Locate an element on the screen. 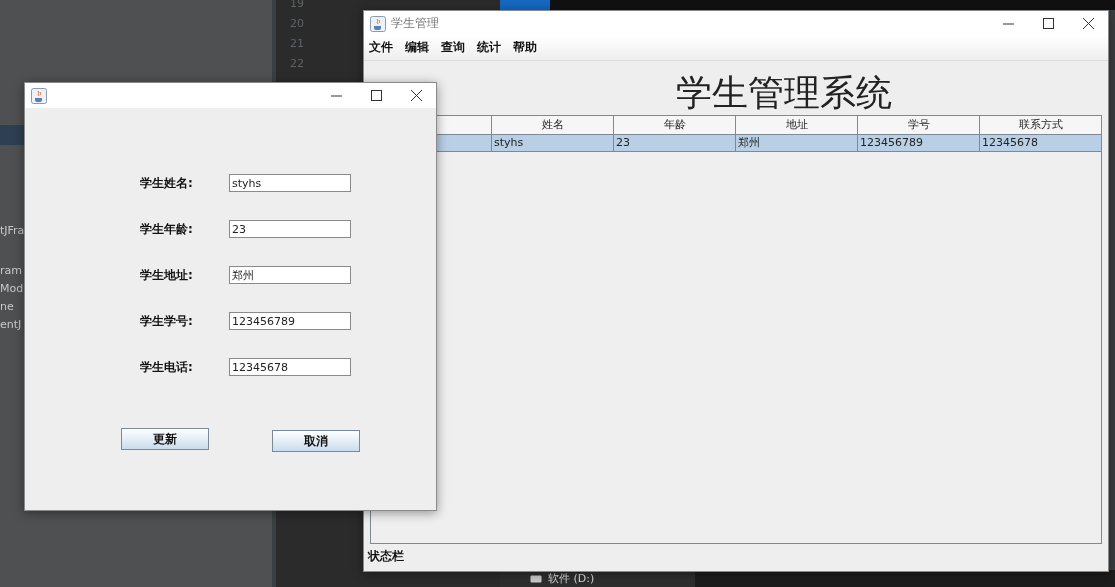  input-field: 23 is located at coordinates (290, 229).